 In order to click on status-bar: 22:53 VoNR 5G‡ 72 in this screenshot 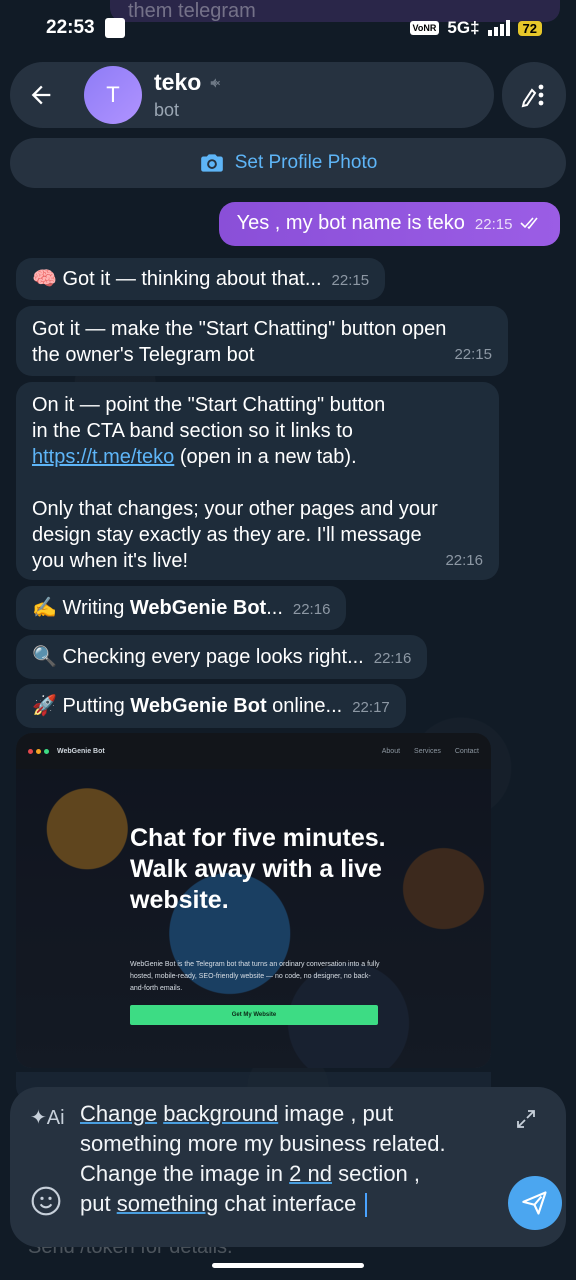, I will do `click(288, 28)`.